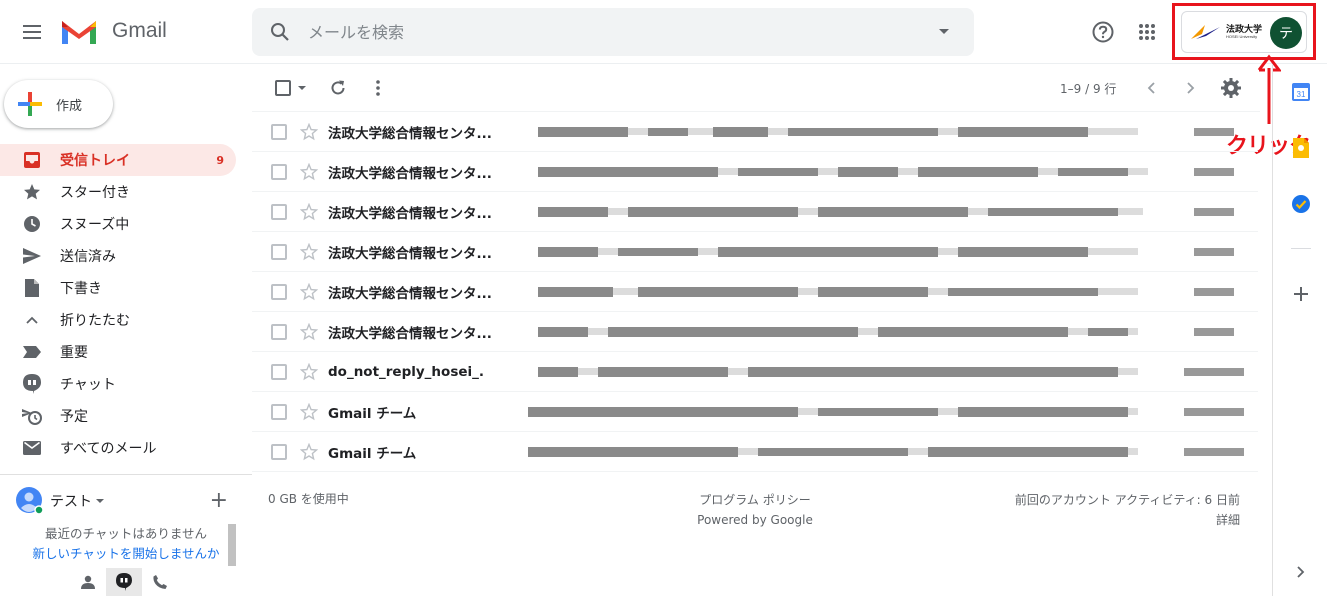 This screenshot has height=596, width=1327. Describe the element at coordinates (755, 500) in the screenshot. I see `program-policy-link: プログラム ポリシー` at that location.